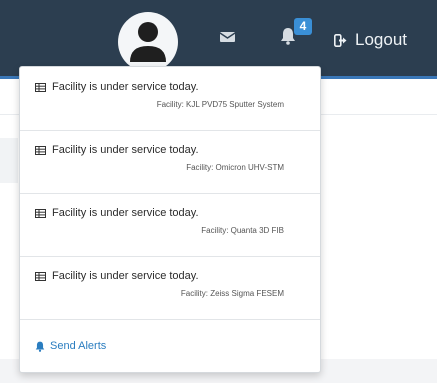 The image size is (437, 383). What do you see at coordinates (340, 40) in the screenshot?
I see `sign-out-icon` at bounding box center [340, 40].